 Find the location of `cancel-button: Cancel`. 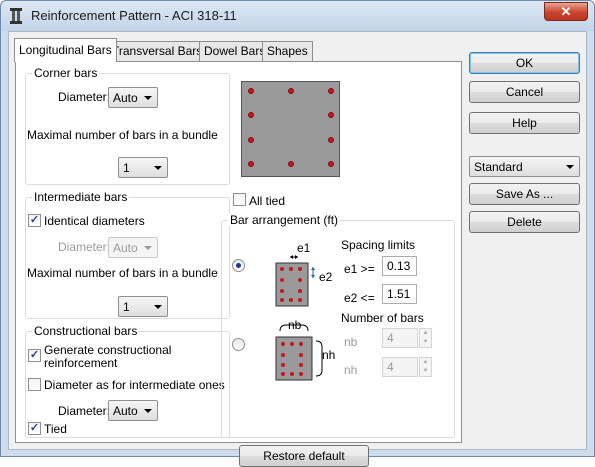

cancel-button: Cancel is located at coordinates (524, 92).